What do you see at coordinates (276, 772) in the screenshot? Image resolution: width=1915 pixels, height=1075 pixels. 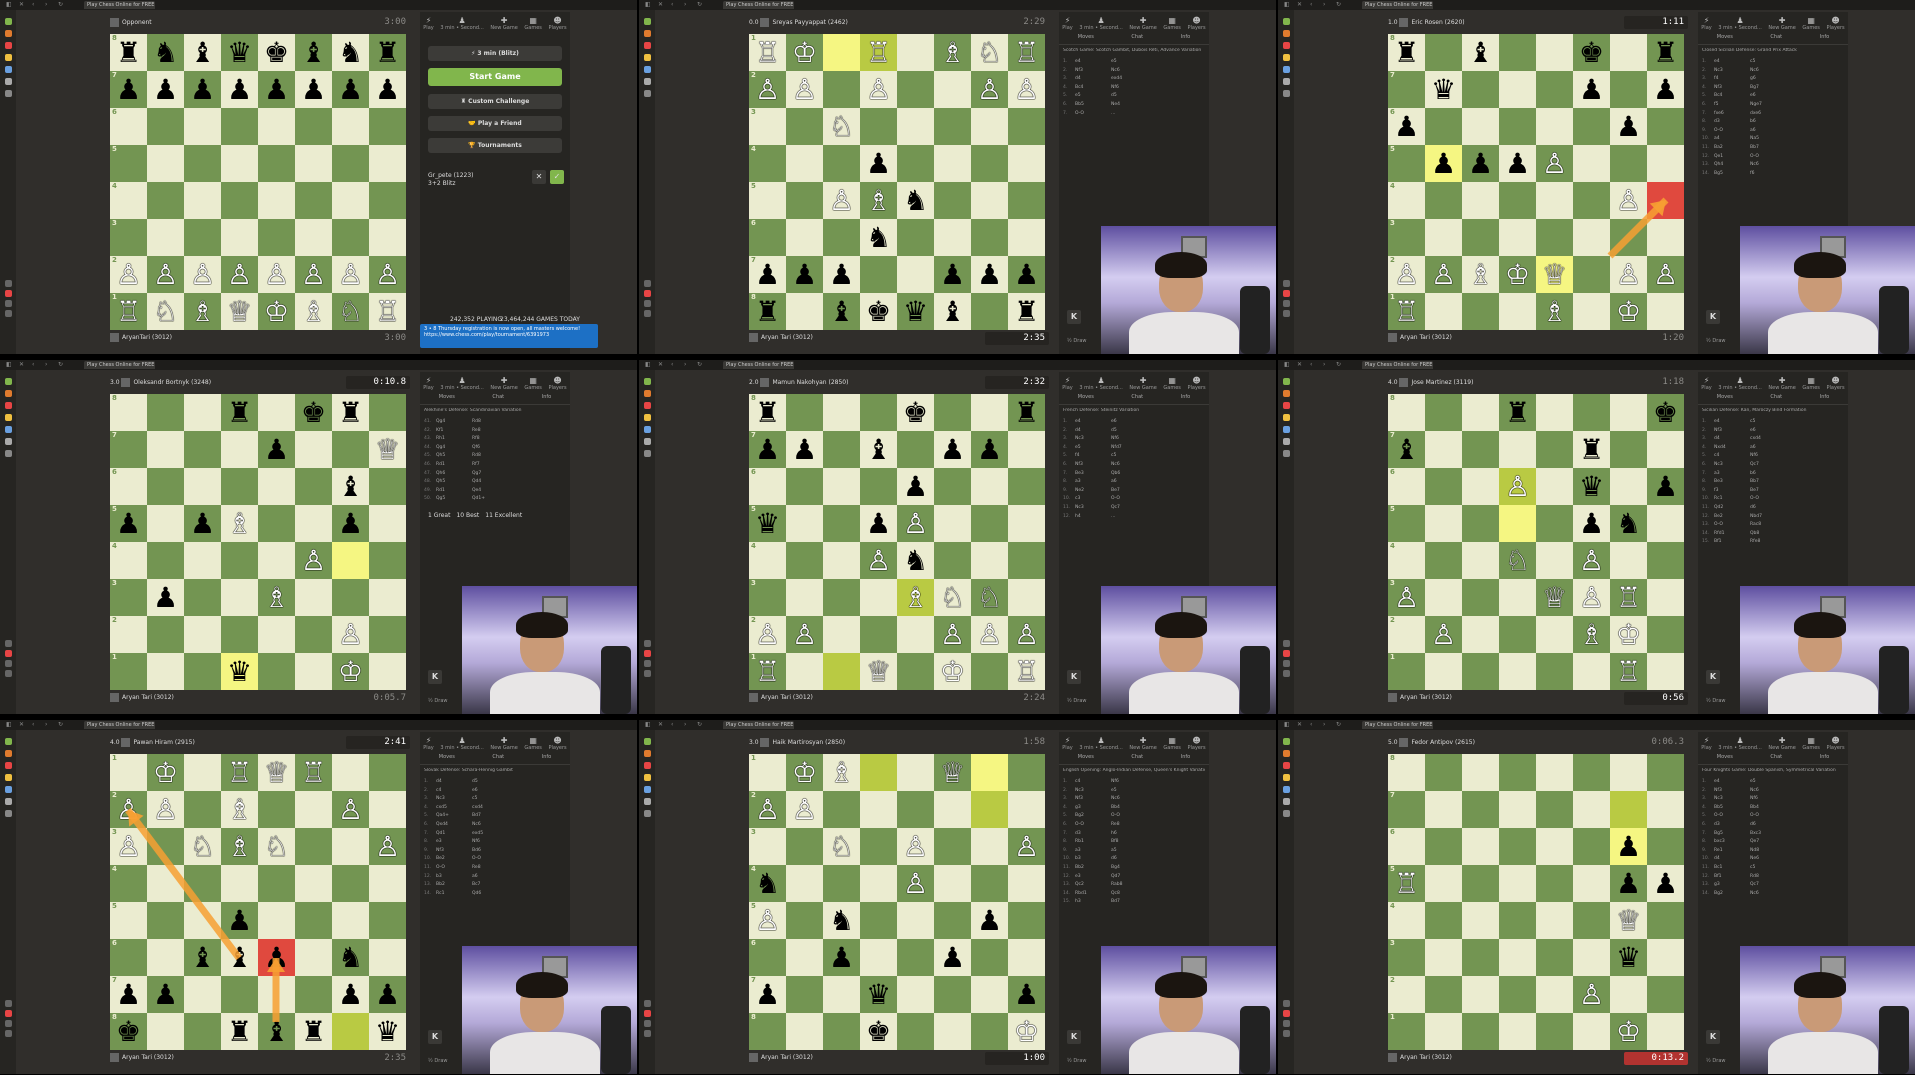 I see `white-queen: ♕` at bounding box center [276, 772].